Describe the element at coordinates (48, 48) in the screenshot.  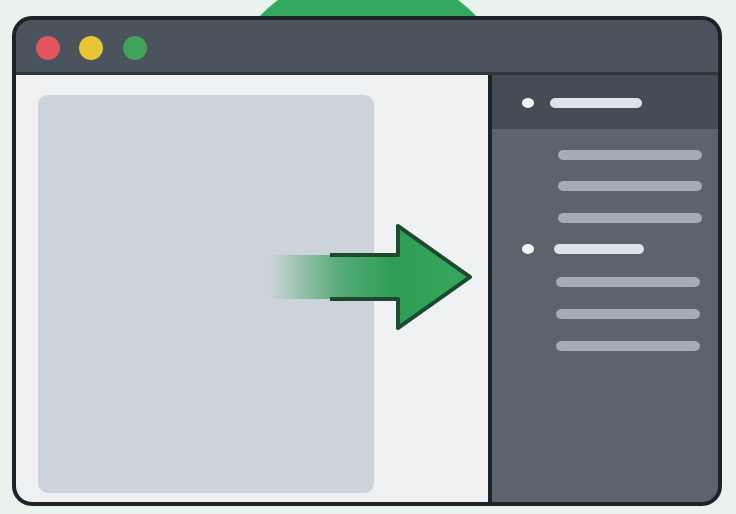
I see `close-dot-icon` at that location.